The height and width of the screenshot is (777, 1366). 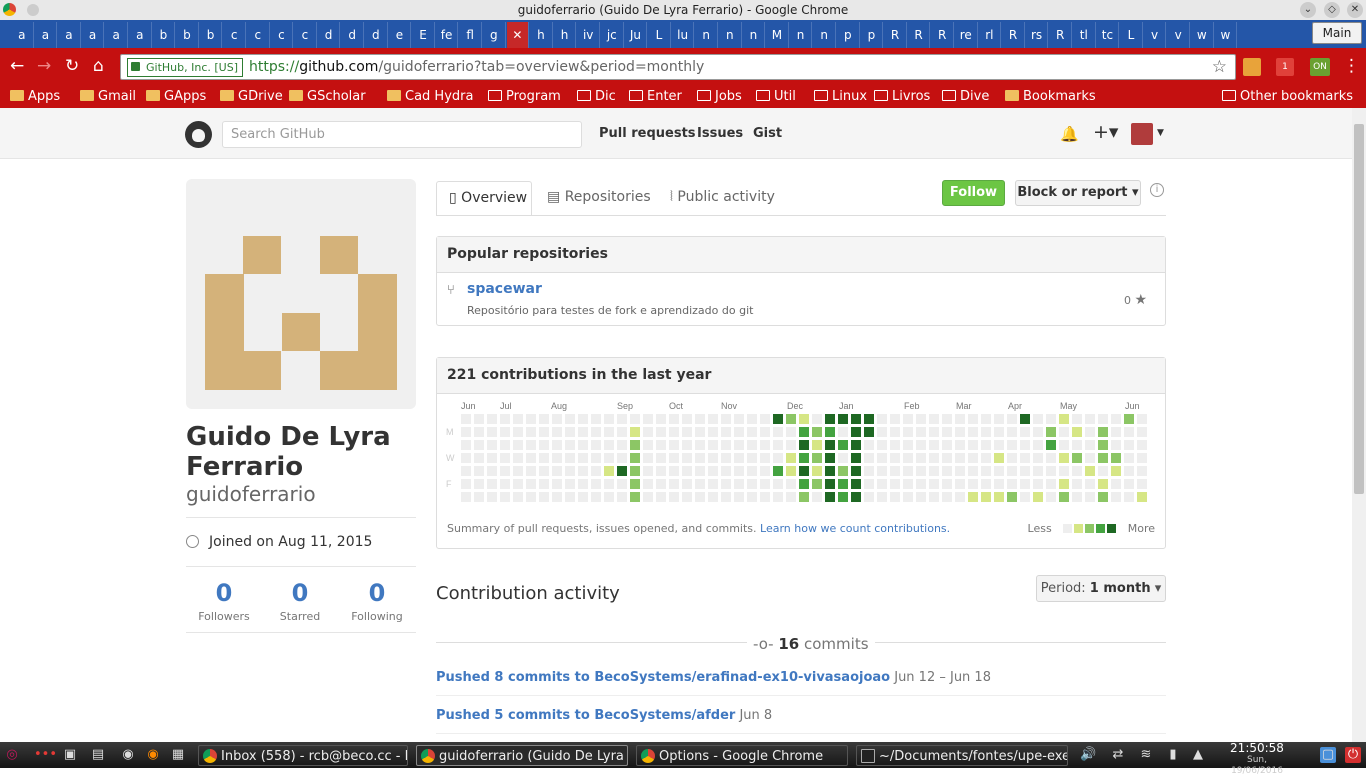 I want to click on browser-tab: lu, so click(x=683, y=35).